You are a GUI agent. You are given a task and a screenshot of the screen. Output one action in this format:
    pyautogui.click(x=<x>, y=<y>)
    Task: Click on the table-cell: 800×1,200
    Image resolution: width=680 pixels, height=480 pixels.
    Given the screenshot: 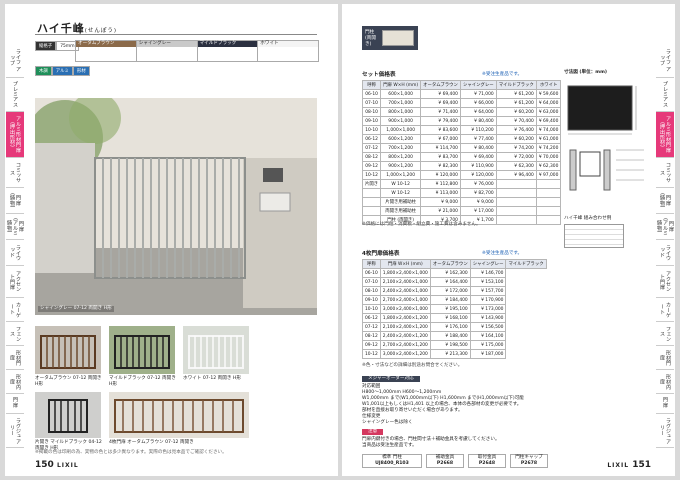 What is the action you would take?
    pyautogui.click(x=401, y=157)
    